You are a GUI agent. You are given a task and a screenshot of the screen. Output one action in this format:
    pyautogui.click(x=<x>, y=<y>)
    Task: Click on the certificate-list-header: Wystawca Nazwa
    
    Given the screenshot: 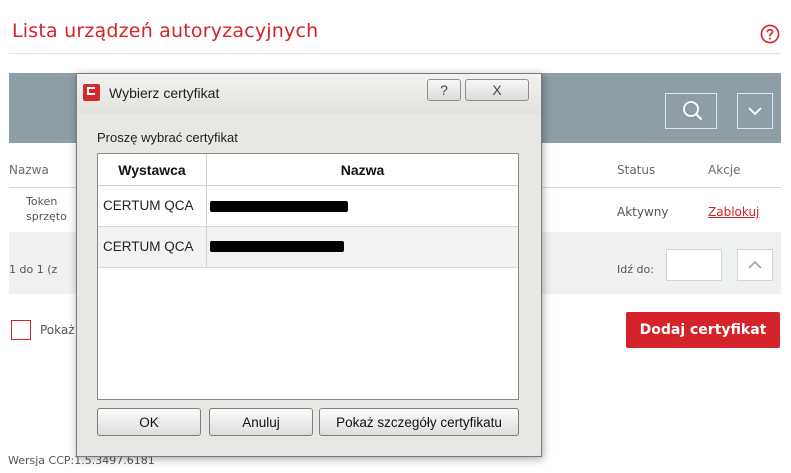 What is the action you would take?
    pyautogui.click(x=308, y=170)
    